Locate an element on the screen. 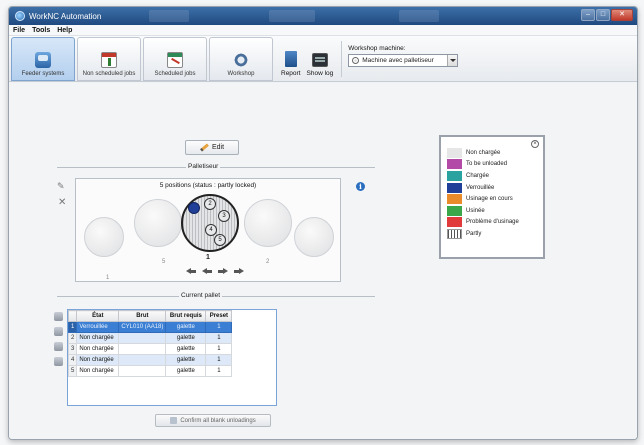 This screenshot has width=644, height=445. machine-dropdown: Machine avec palletiseur is located at coordinates (403, 60).